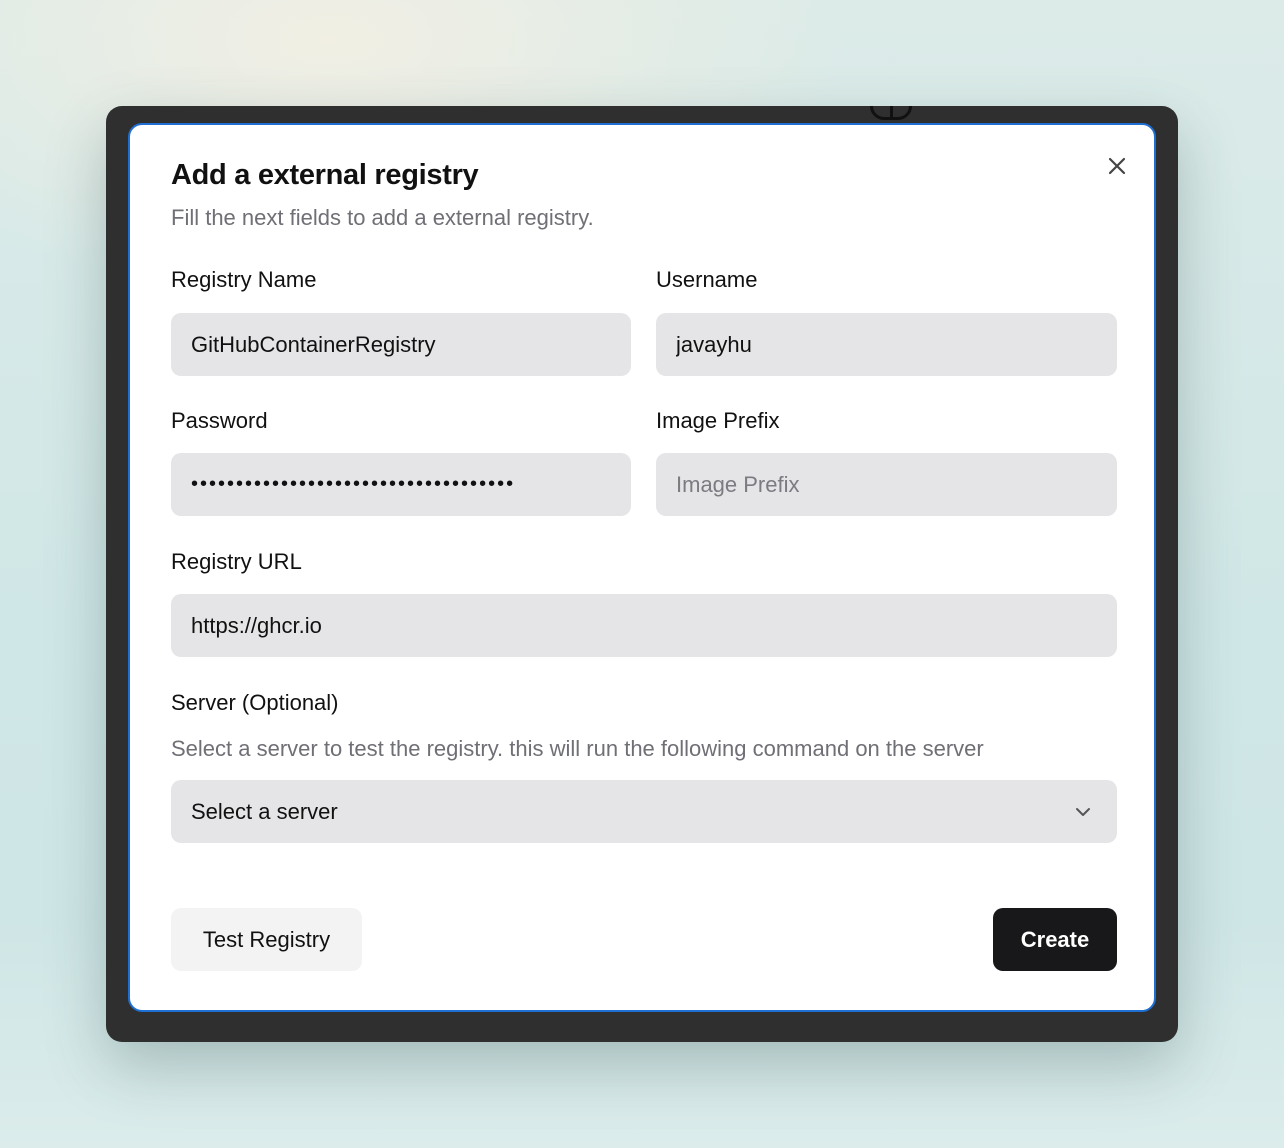  Describe the element at coordinates (401, 344) in the screenshot. I see `registry-name-input` at that location.